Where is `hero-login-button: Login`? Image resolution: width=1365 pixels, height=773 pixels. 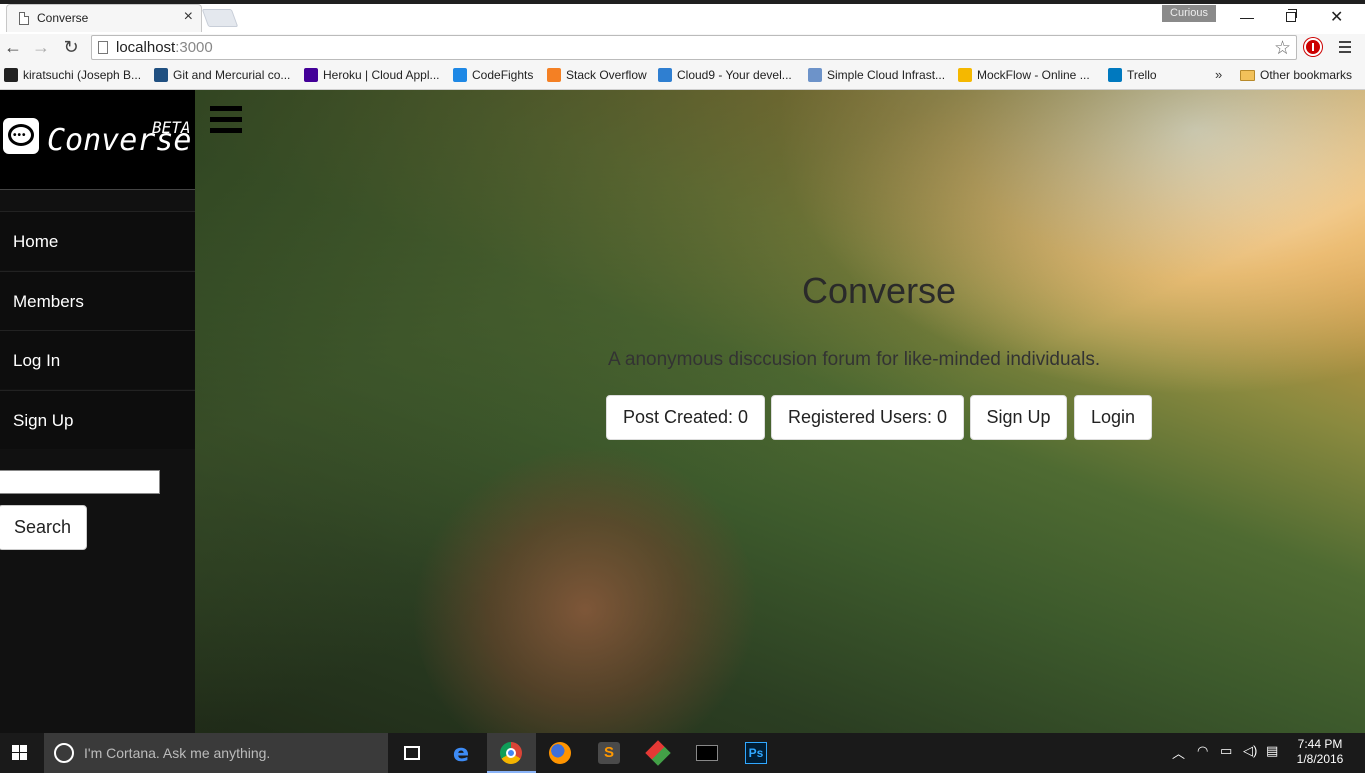 hero-login-button: Login is located at coordinates (1113, 417).